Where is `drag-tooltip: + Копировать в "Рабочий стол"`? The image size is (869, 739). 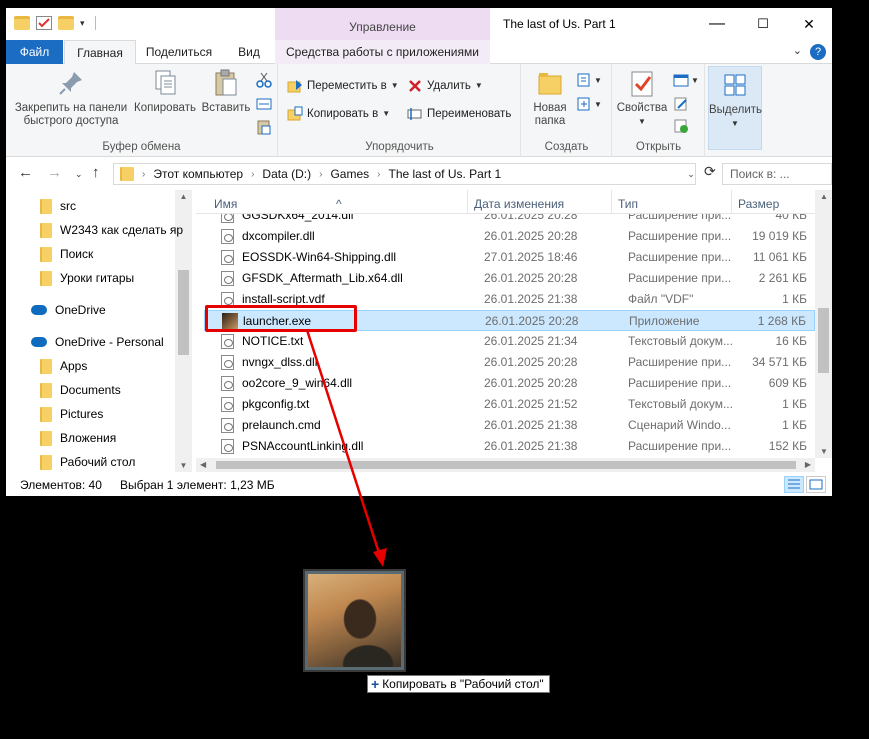 drag-tooltip: + Копировать в "Рабочий стол" is located at coordinates (458, 684).